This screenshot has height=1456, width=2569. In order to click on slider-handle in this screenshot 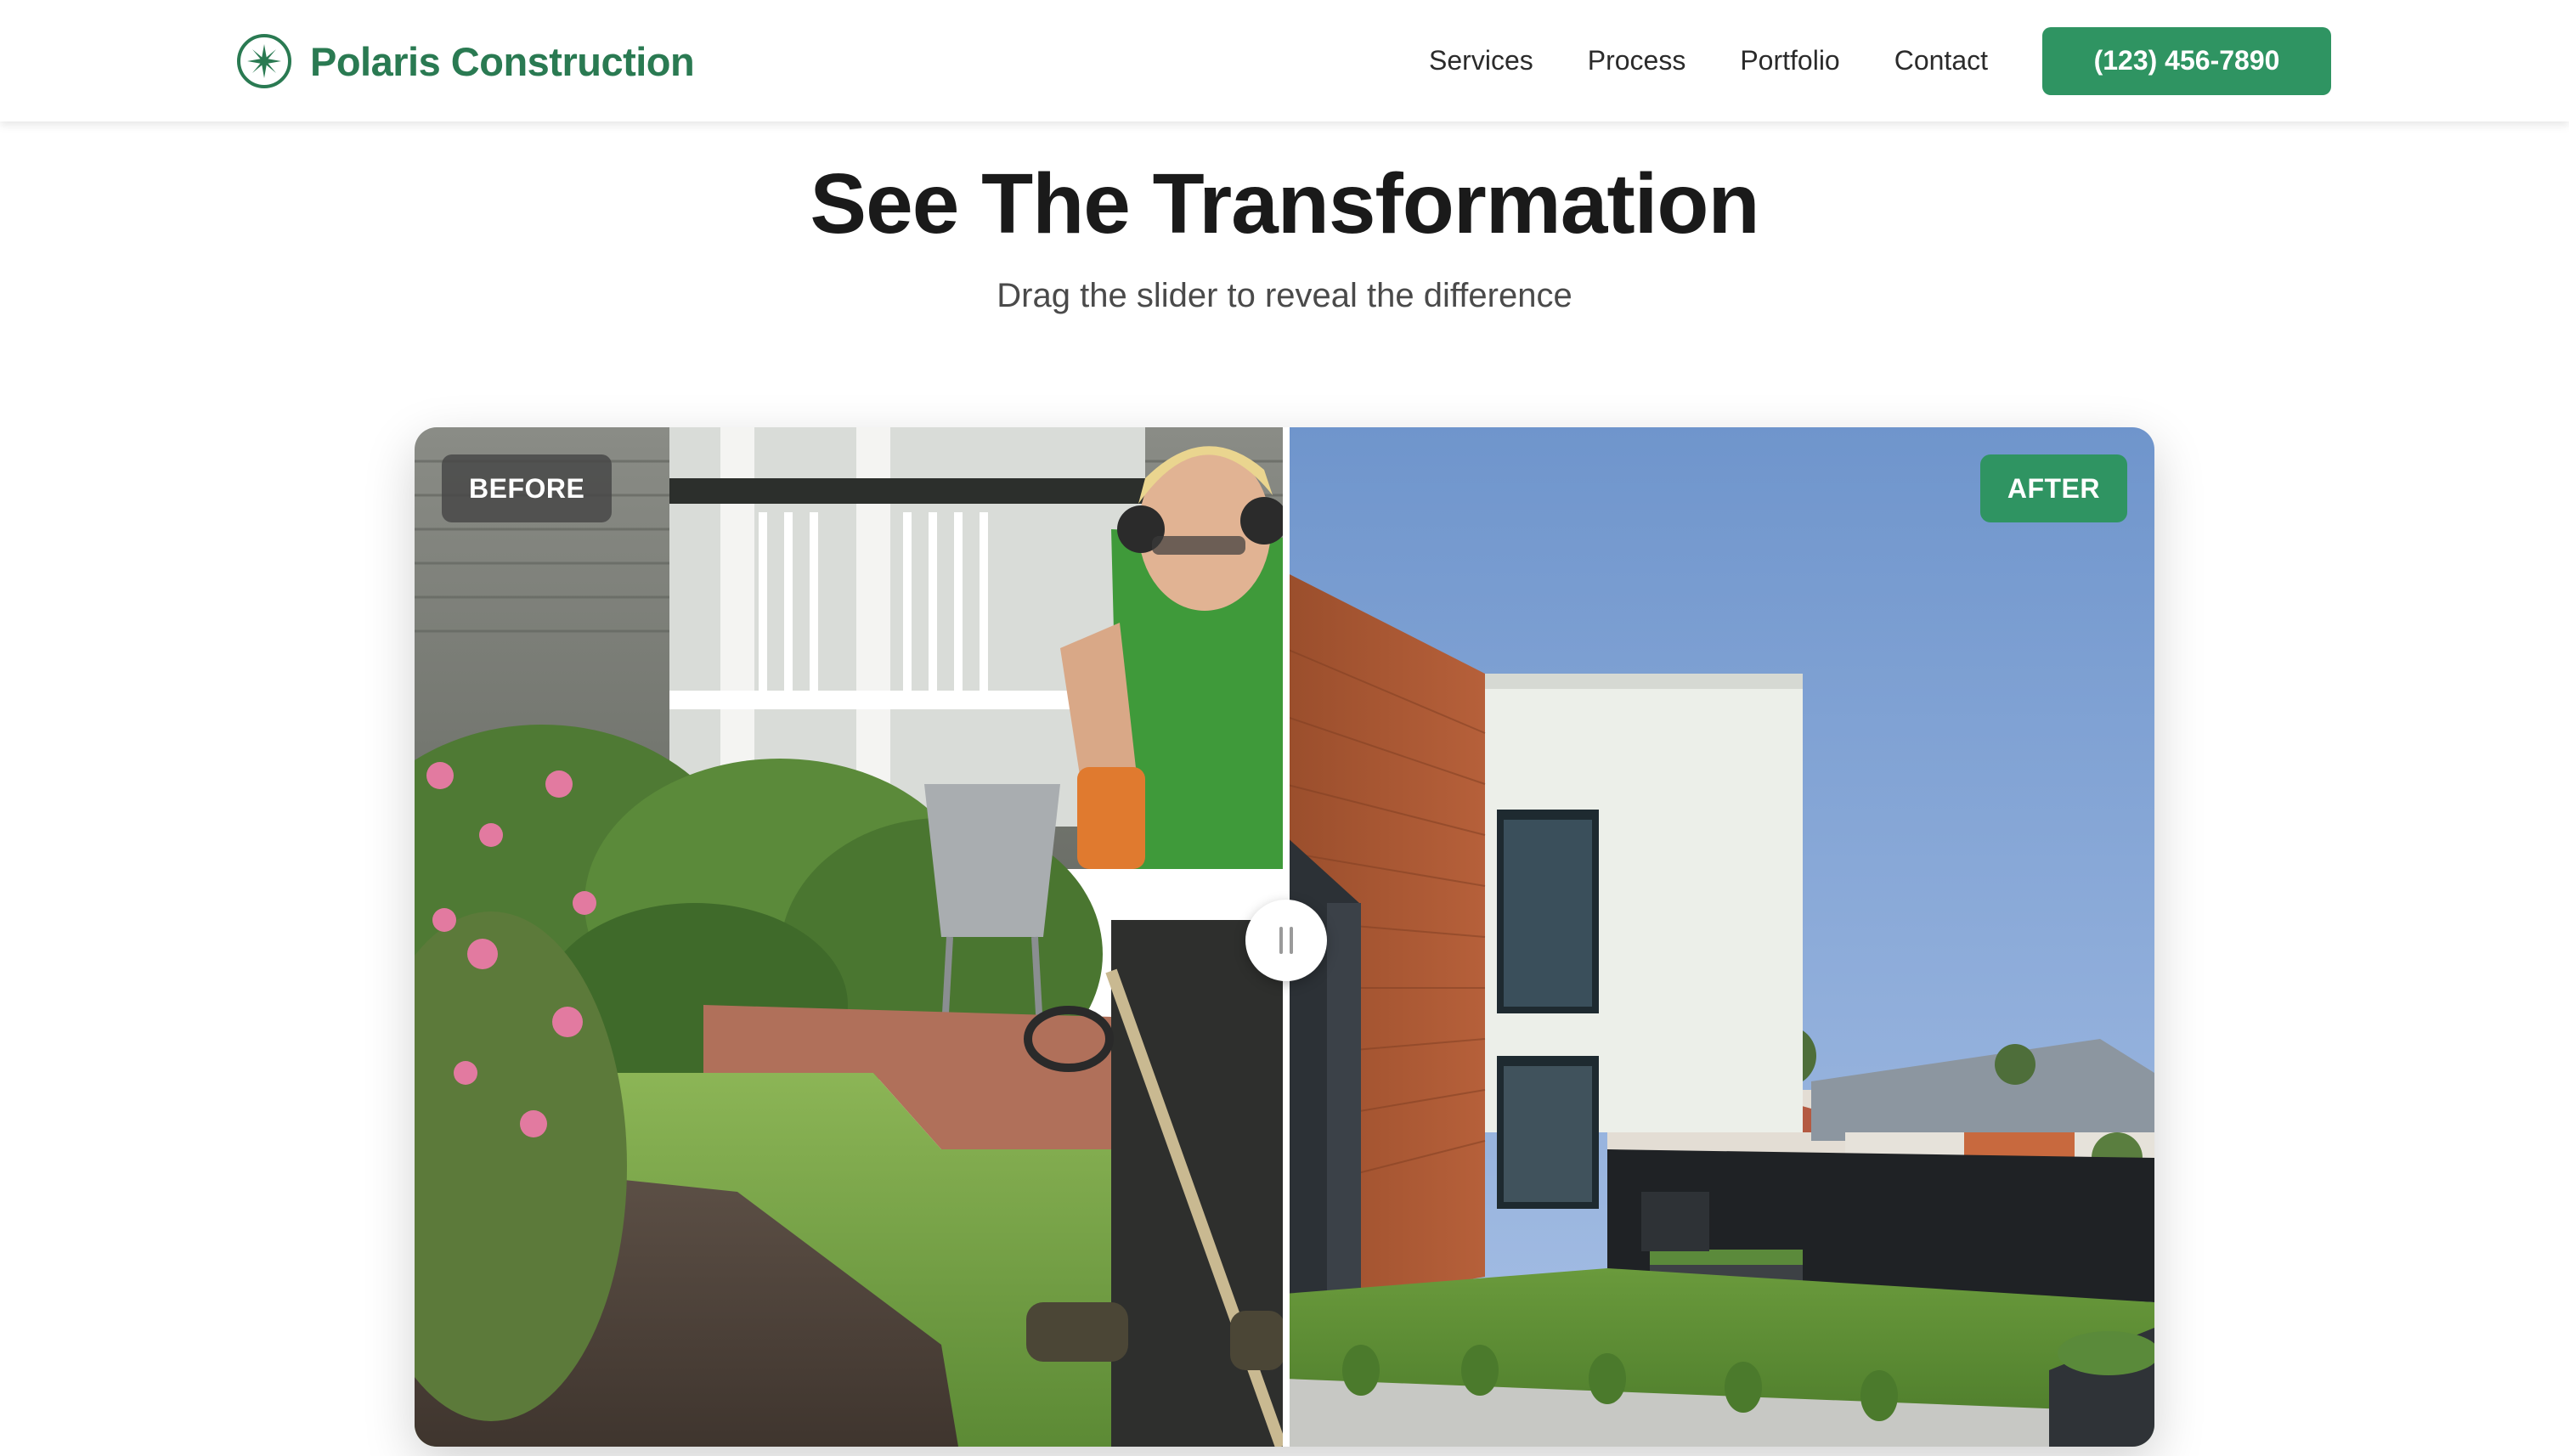, I will do `click(1286, 941)`.